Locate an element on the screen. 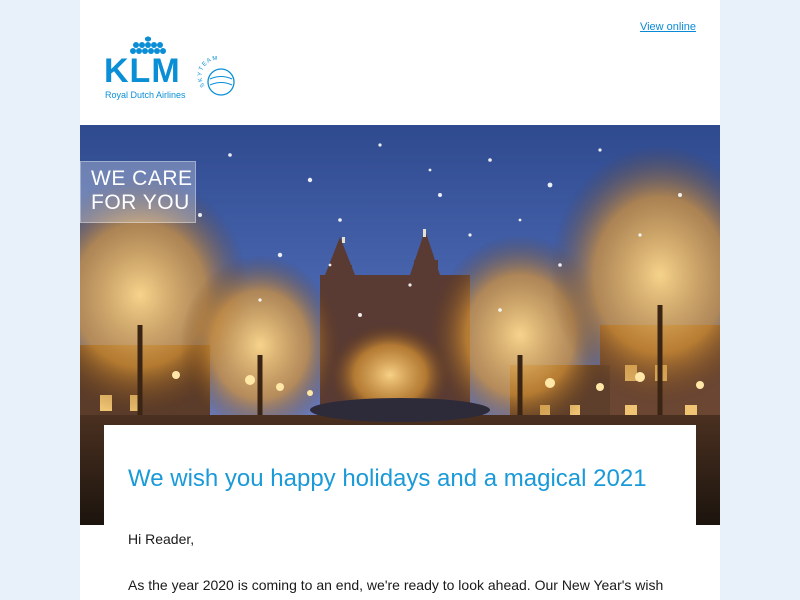 The image size is (800, 600). badge-line1: WE CARE is located at coordinates (142, 178).